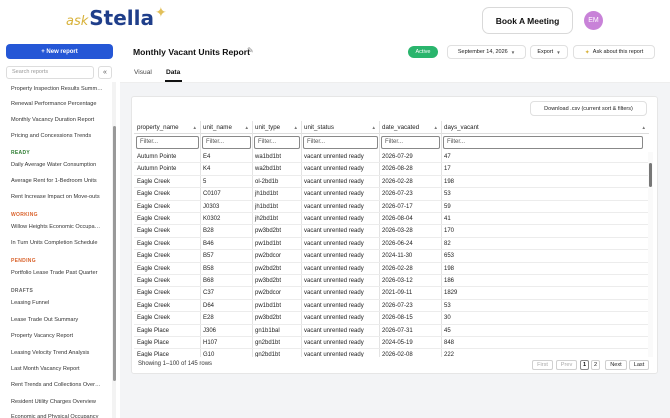 This screenshot has width=670, height=418. I want to click on sidebar-report-item: Property Inspection Results Summary, so click(57, 89).